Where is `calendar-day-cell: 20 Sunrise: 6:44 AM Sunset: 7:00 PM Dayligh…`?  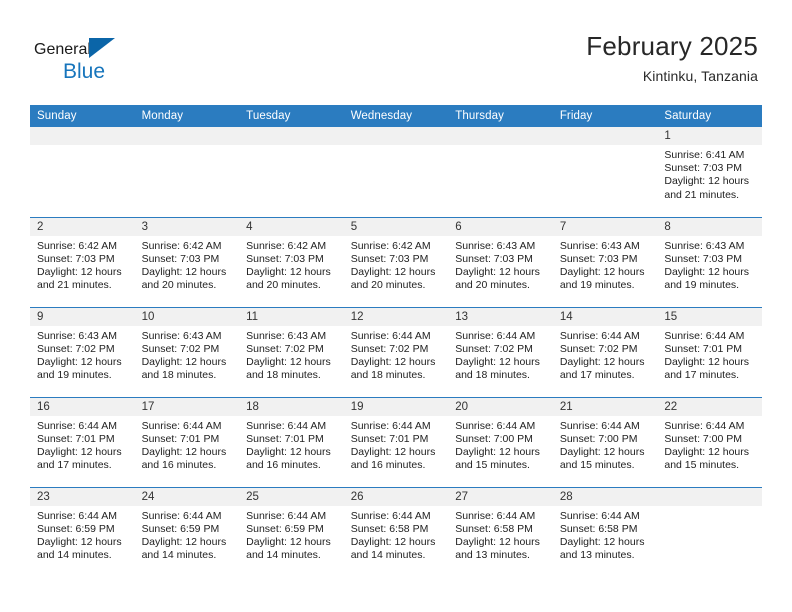
calendar-day-cell: 20 Sunrise: 6:44 AM Sunset: 7:00 PM Dayligh… is located at coordinates (500, 441).